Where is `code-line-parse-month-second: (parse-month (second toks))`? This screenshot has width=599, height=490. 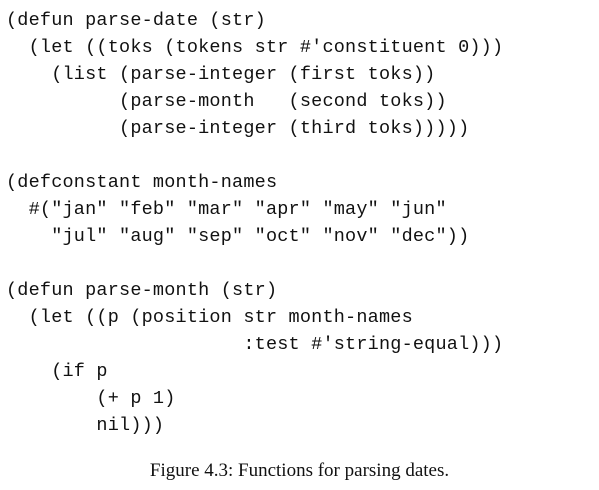 code-line-parse-month-second: (parse-month (second toks)) is located at coordinates (226, 101).